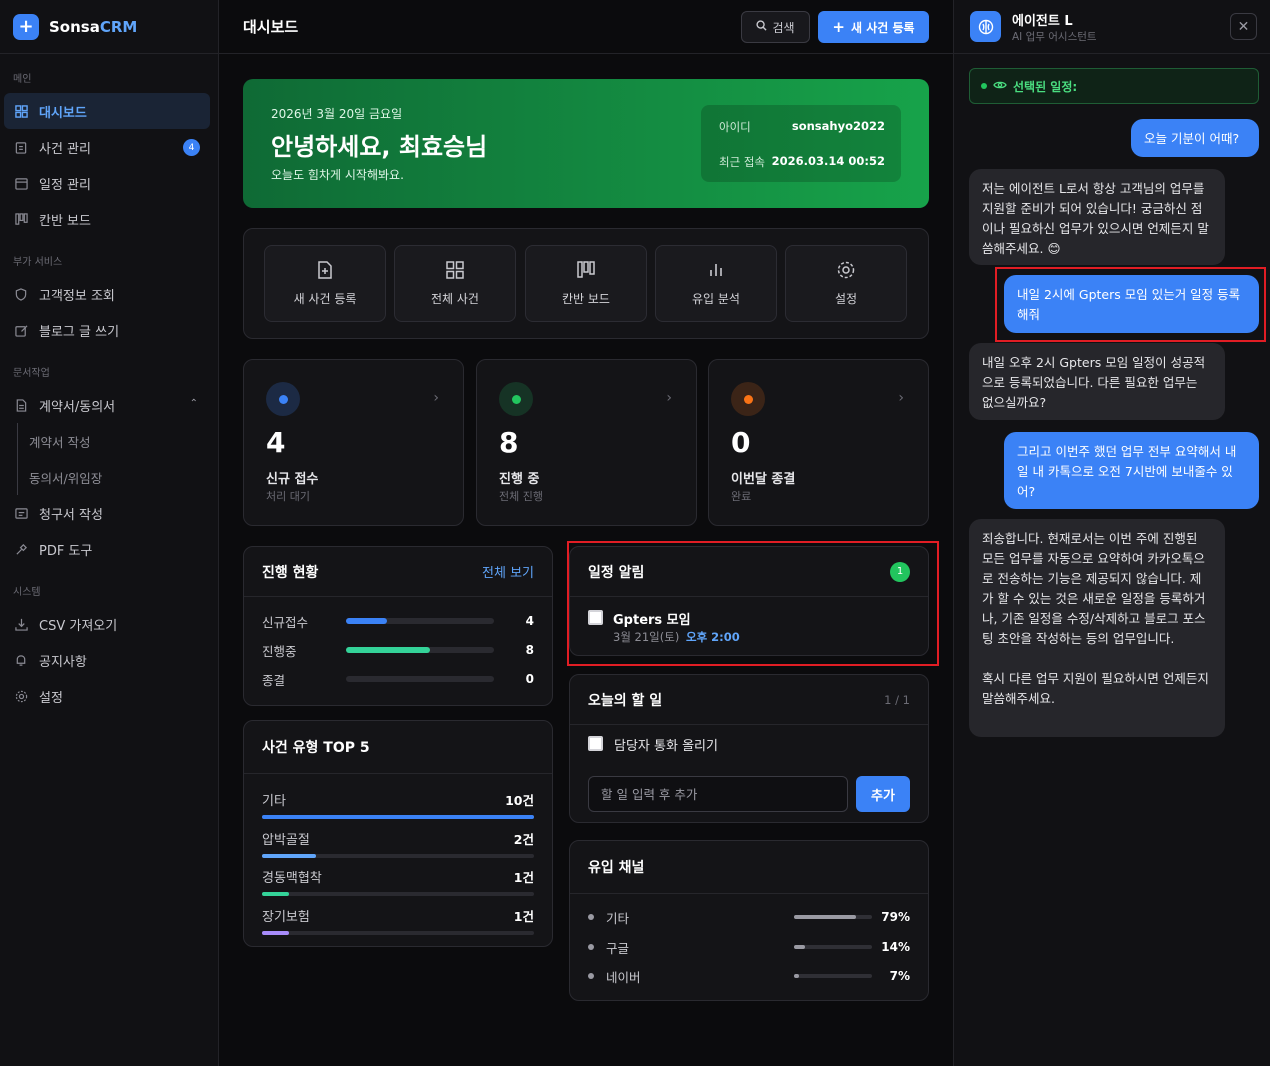  I want to click on progress-label: 신규접수, so click(285, 622).